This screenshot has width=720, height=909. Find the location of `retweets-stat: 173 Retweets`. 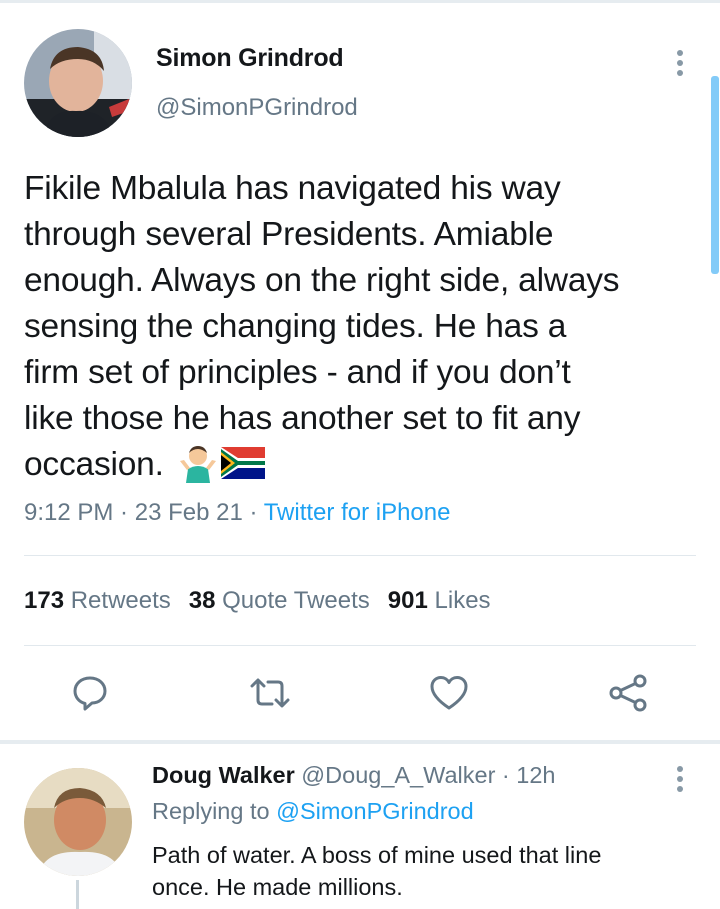

retweets-stat: 173 Retweets is located at coordinates (97, 600).